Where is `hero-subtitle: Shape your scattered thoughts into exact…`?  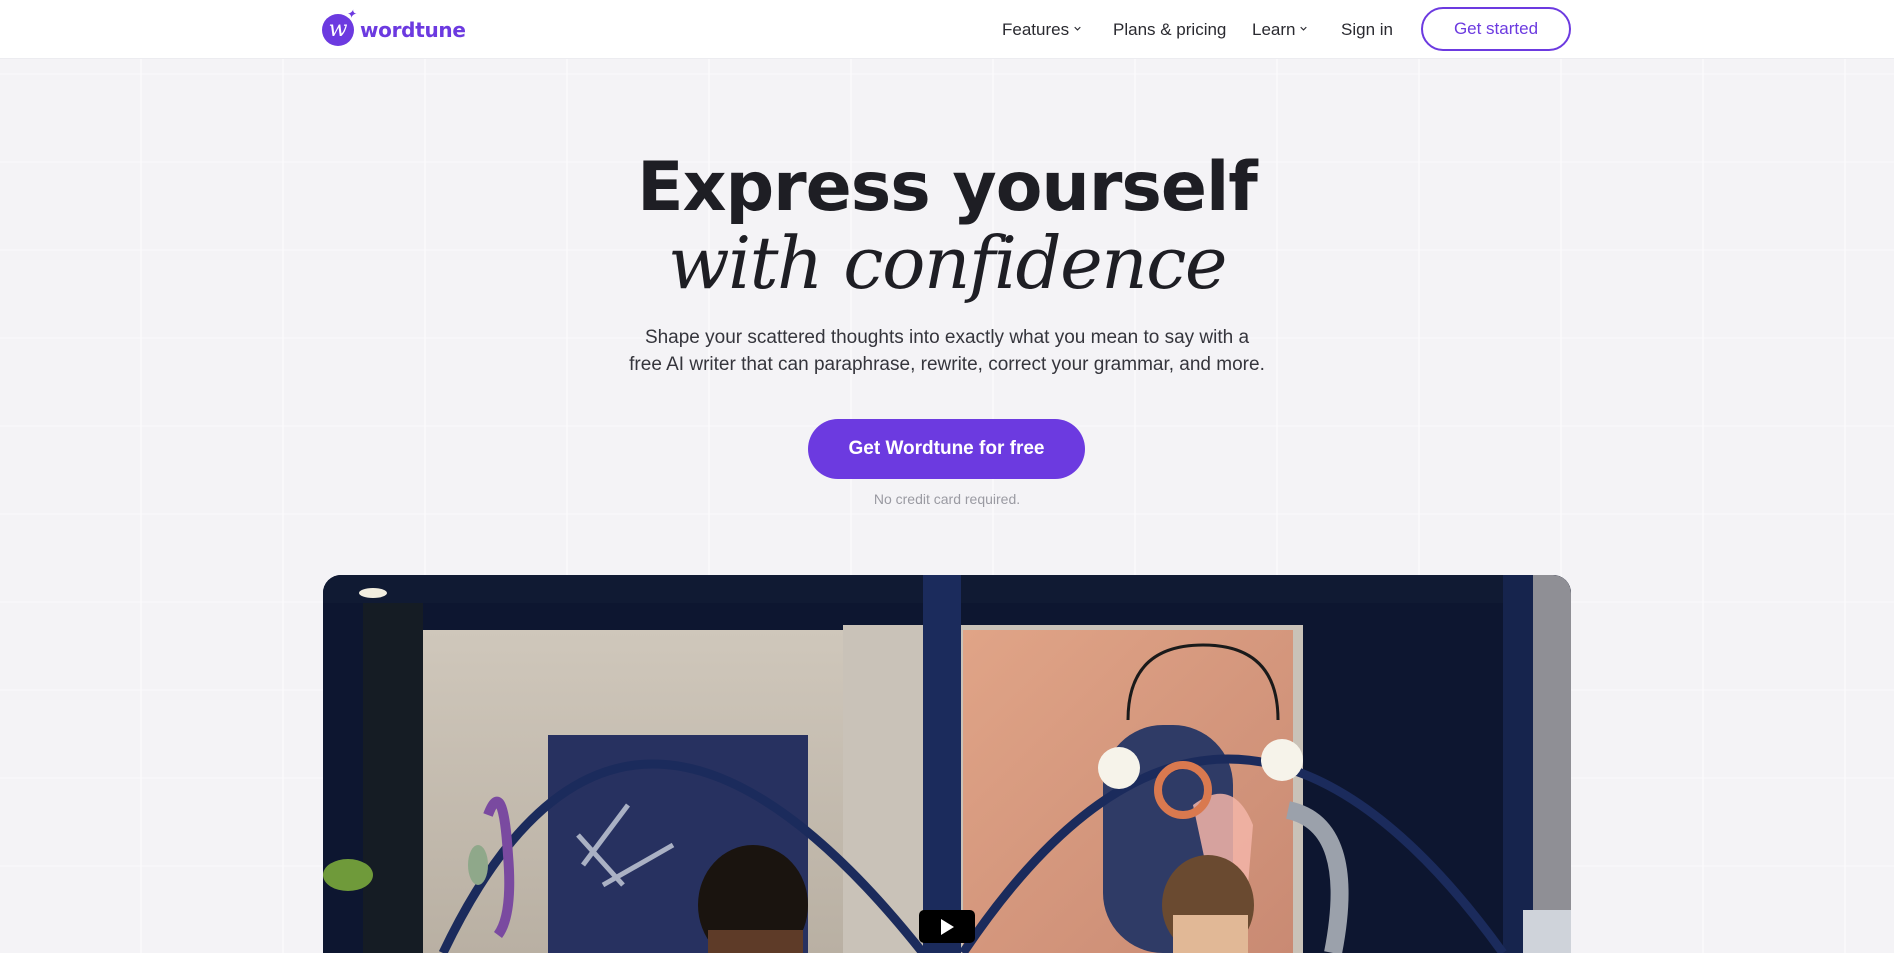
hero-subtitle: Shape your scattered thoughts into exact… is located at coordinates (947, 351).